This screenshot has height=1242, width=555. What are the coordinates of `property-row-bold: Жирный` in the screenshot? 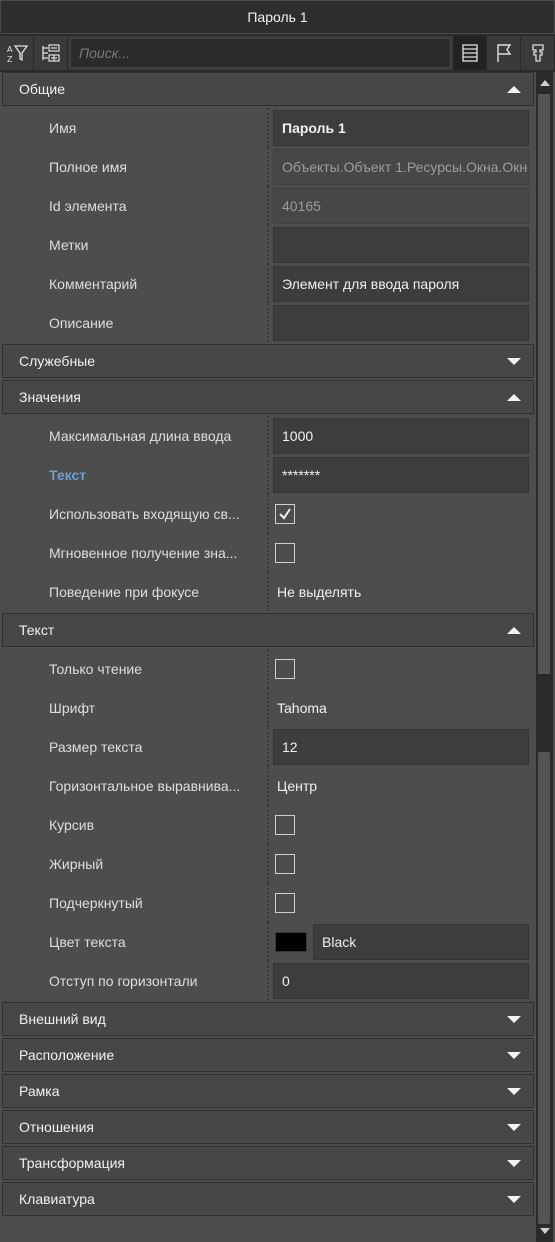 It's located at (268, 863).